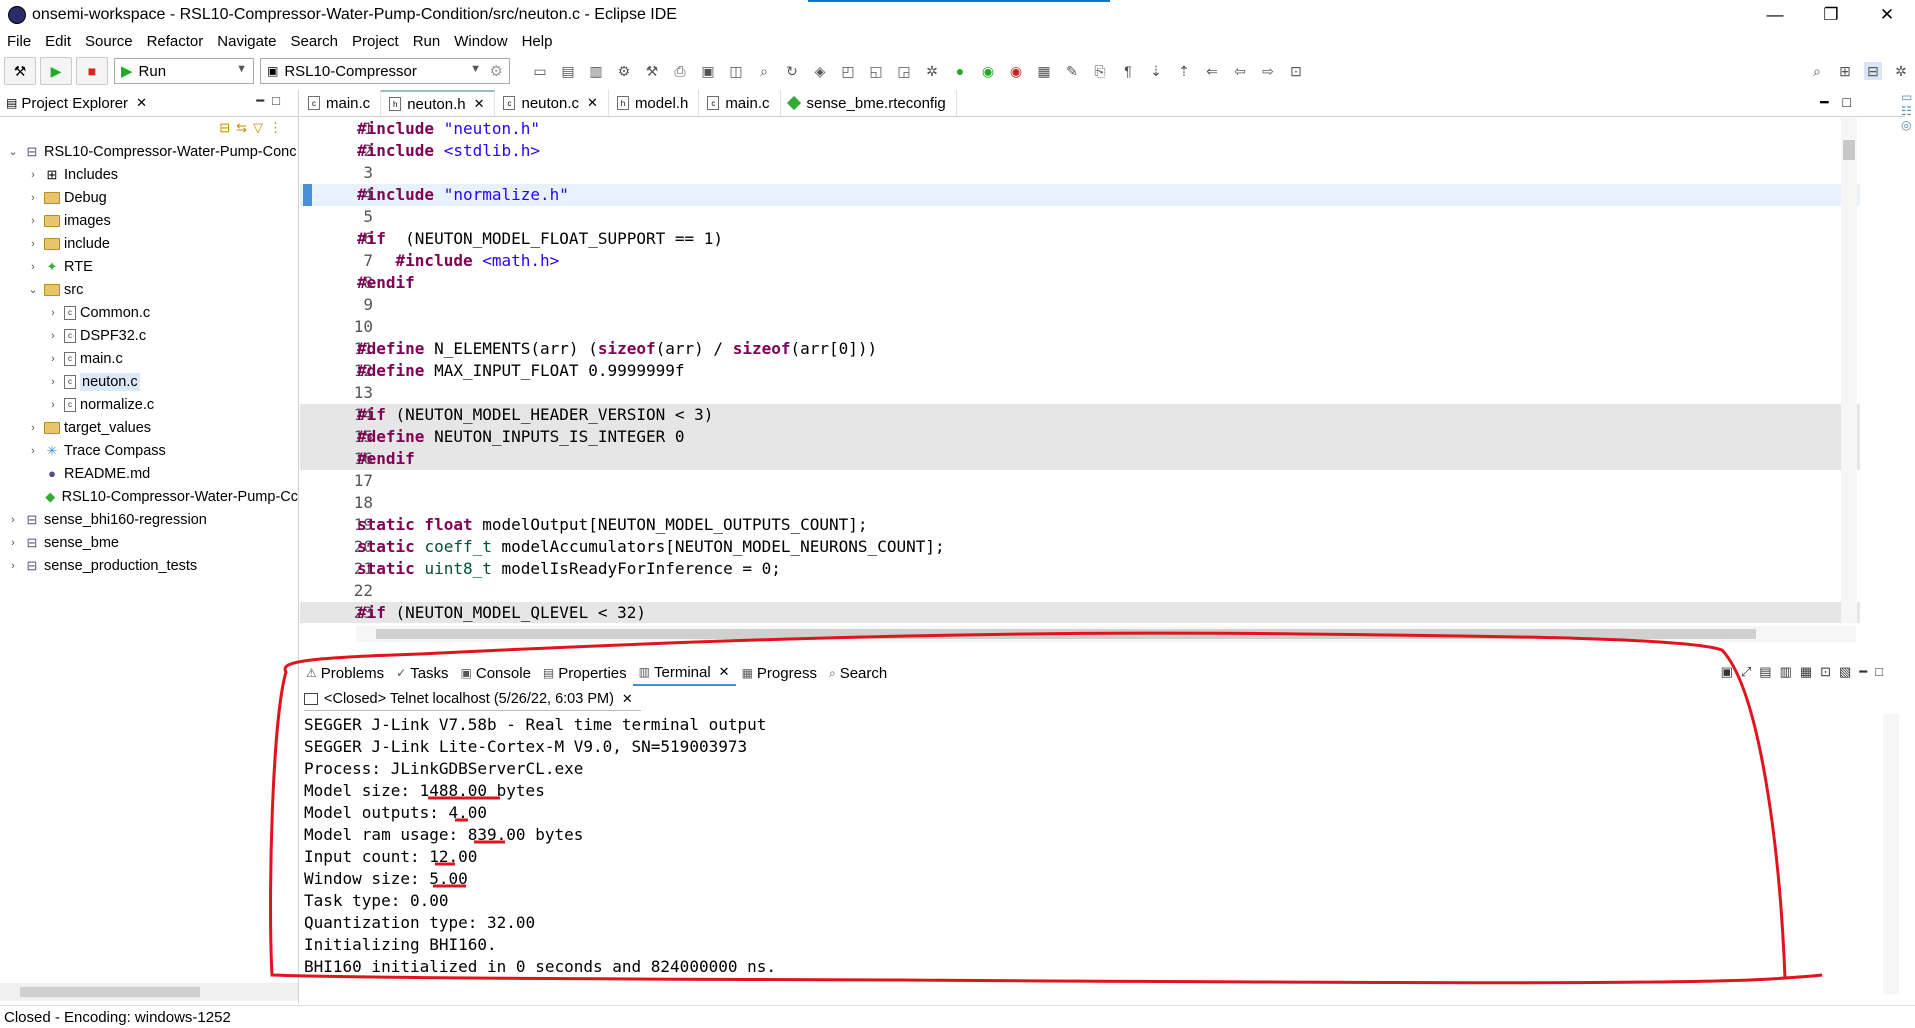 This screenshot has height=1028, width=1915. I want to click on explorer-hscrollbar, so click(149, 992).